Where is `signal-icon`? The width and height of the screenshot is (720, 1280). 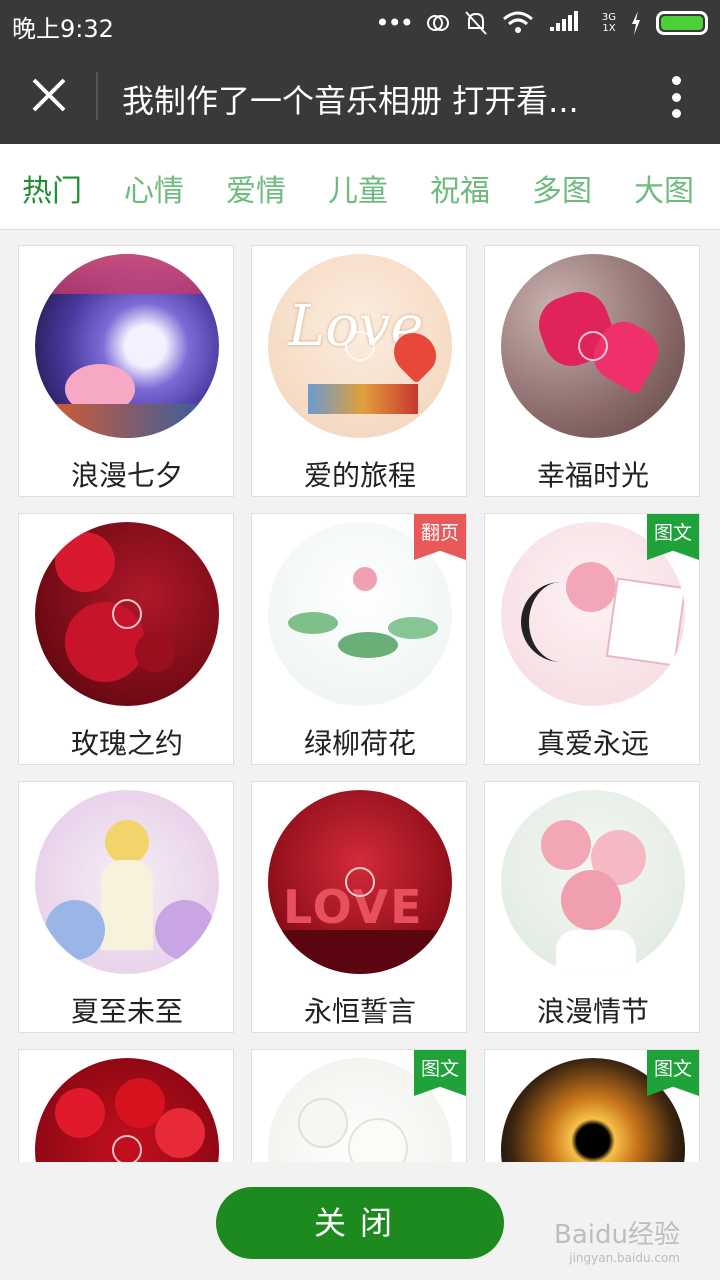
signal-icon is located at coordinates (563, 21).